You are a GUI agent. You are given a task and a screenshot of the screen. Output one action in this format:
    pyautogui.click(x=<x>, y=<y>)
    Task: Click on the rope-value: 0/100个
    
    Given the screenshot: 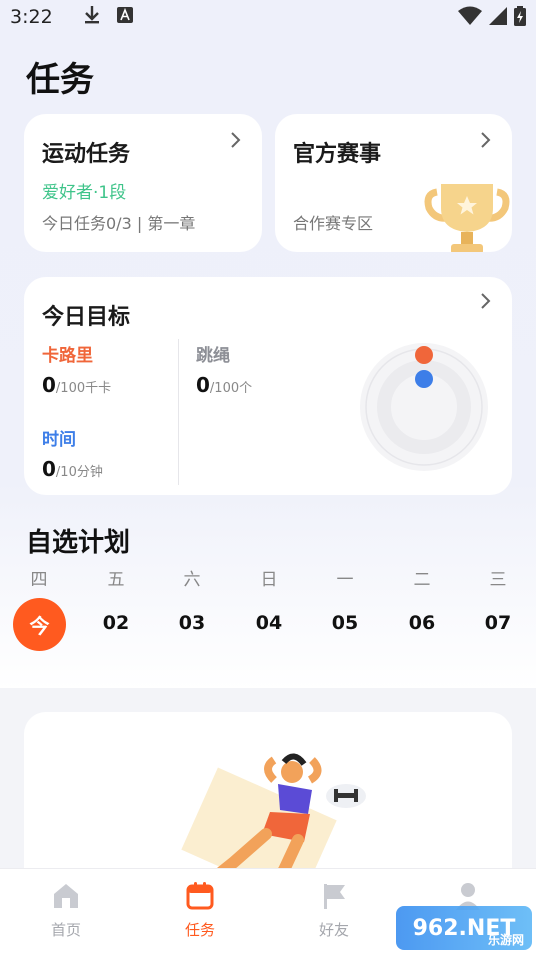 What is the action you would take?
    pyautogui.click(x=224, y=385)
    